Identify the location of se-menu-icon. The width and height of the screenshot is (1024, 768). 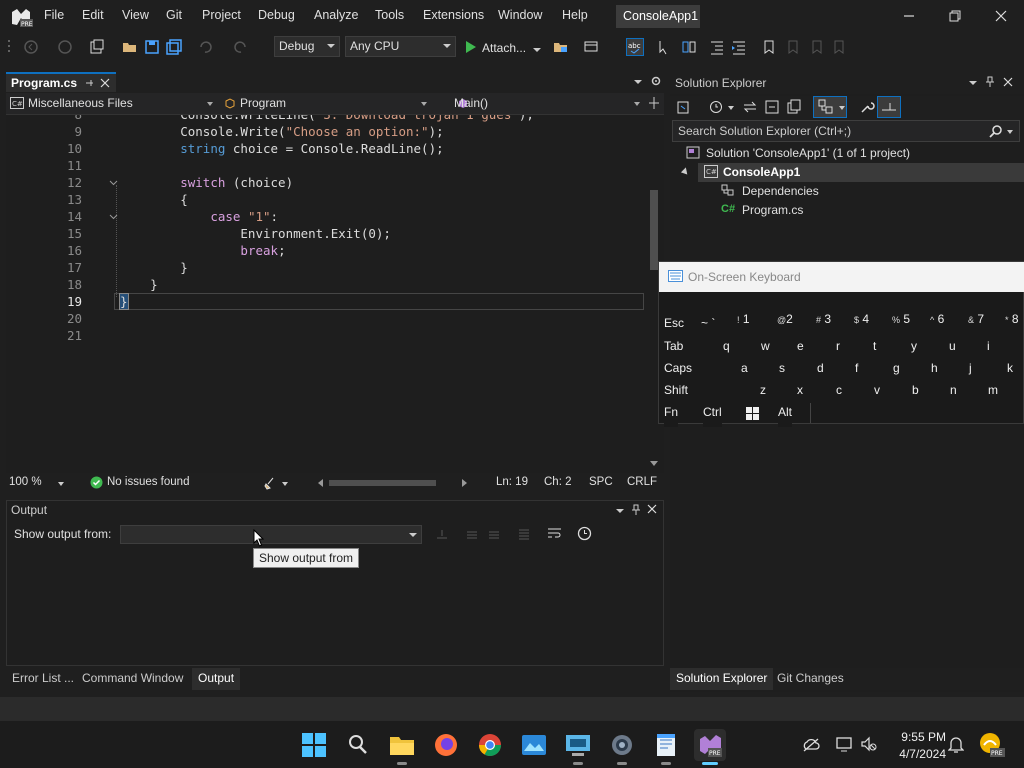
(973, 83).